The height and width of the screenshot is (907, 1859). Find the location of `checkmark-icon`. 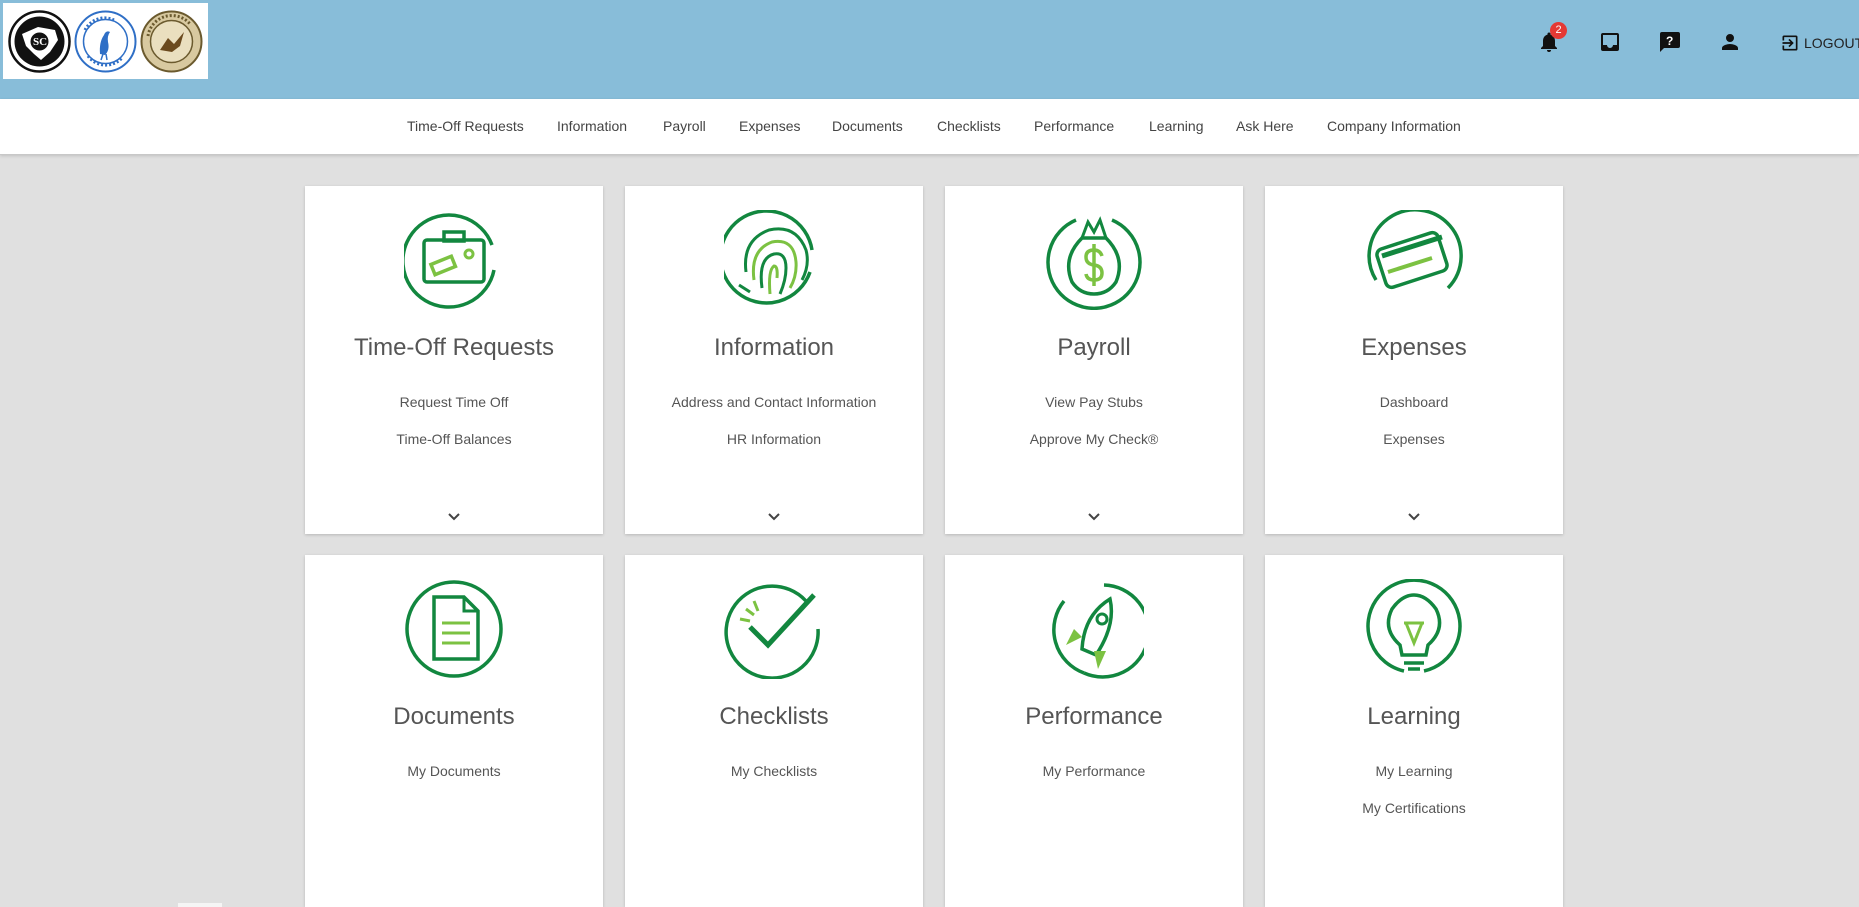

checkmark-icon is located at coordinates (774, 629).